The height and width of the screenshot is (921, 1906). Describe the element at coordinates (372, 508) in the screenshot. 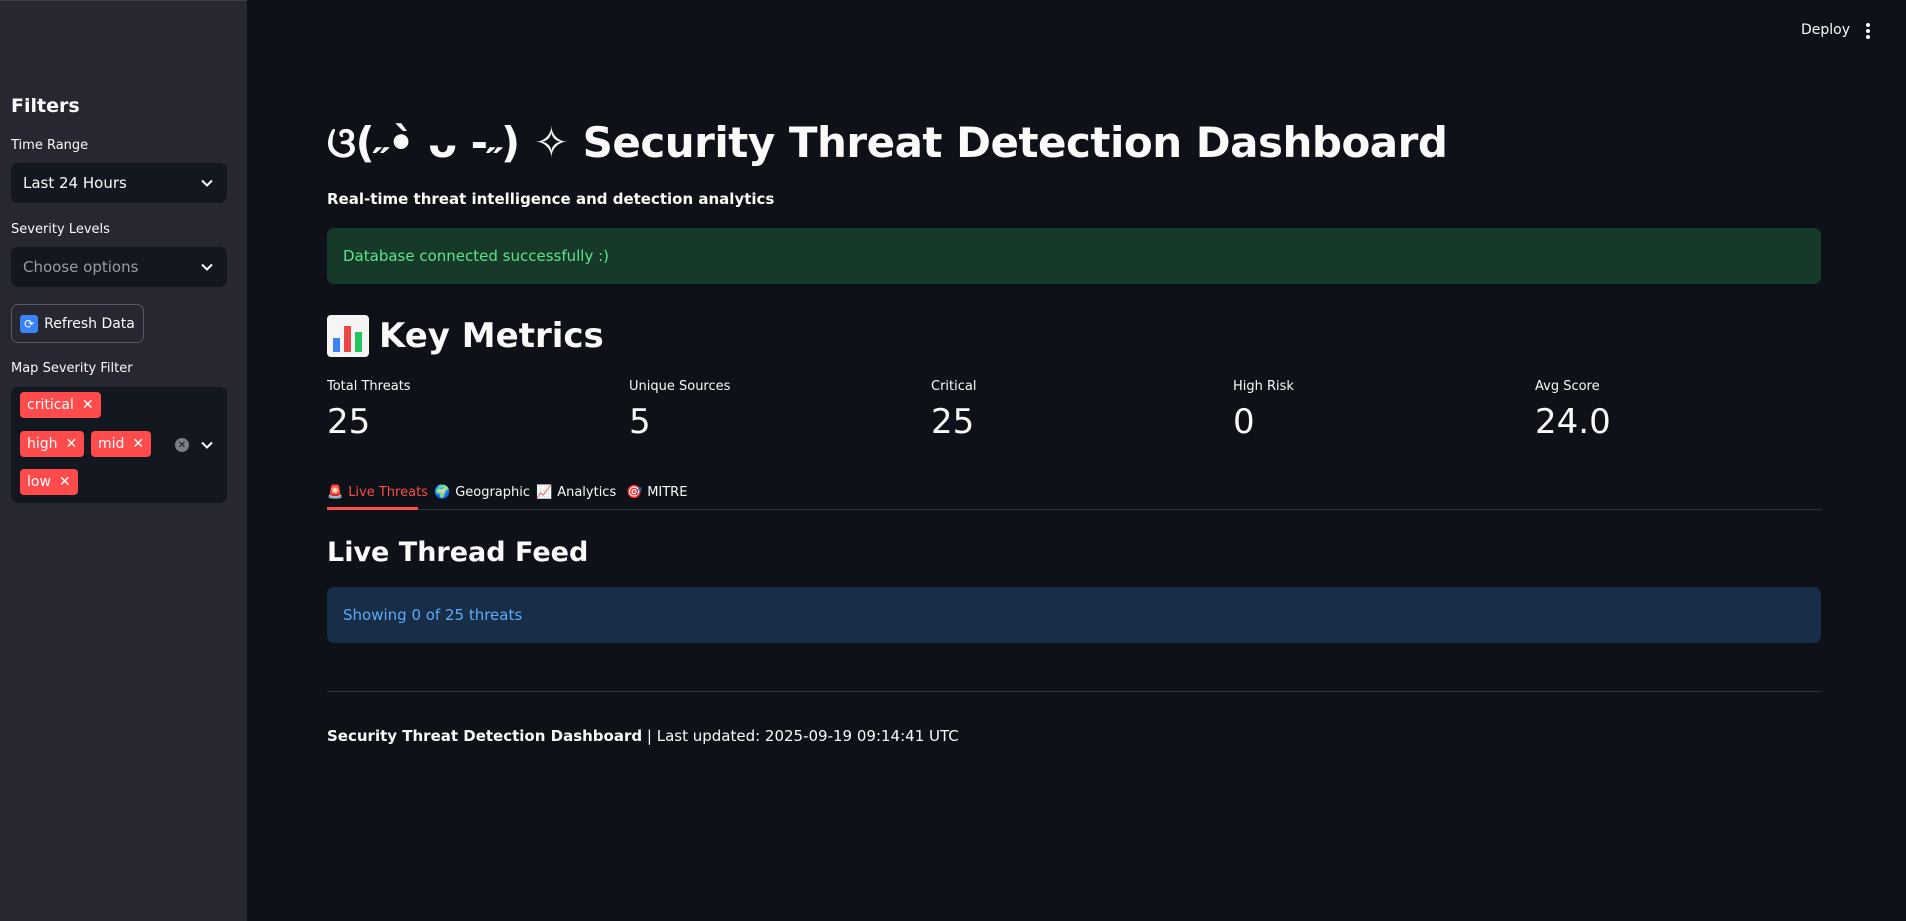

I see `active-tab-indicator` at that location.